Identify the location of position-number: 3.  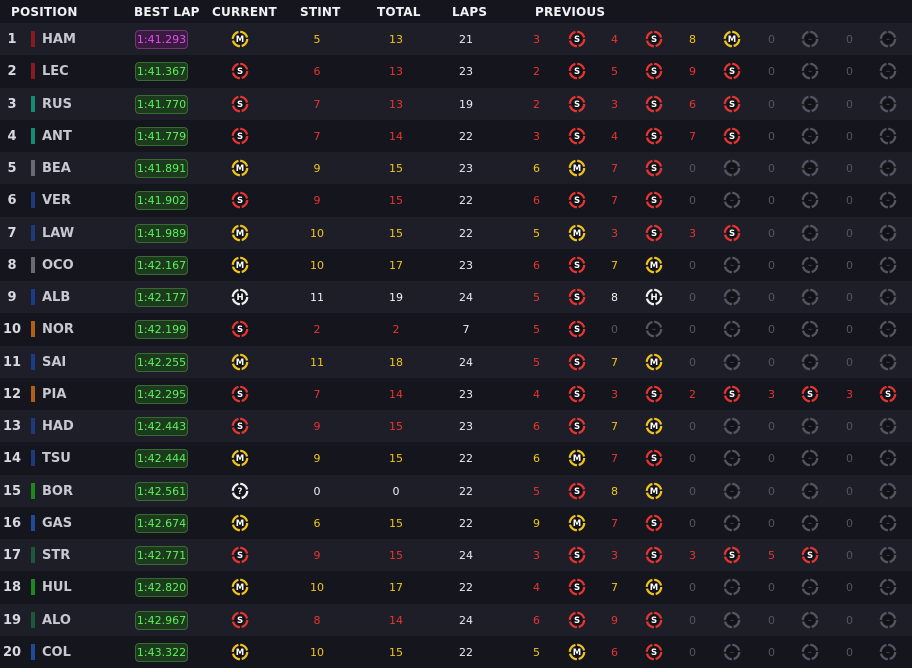
(12, 104).